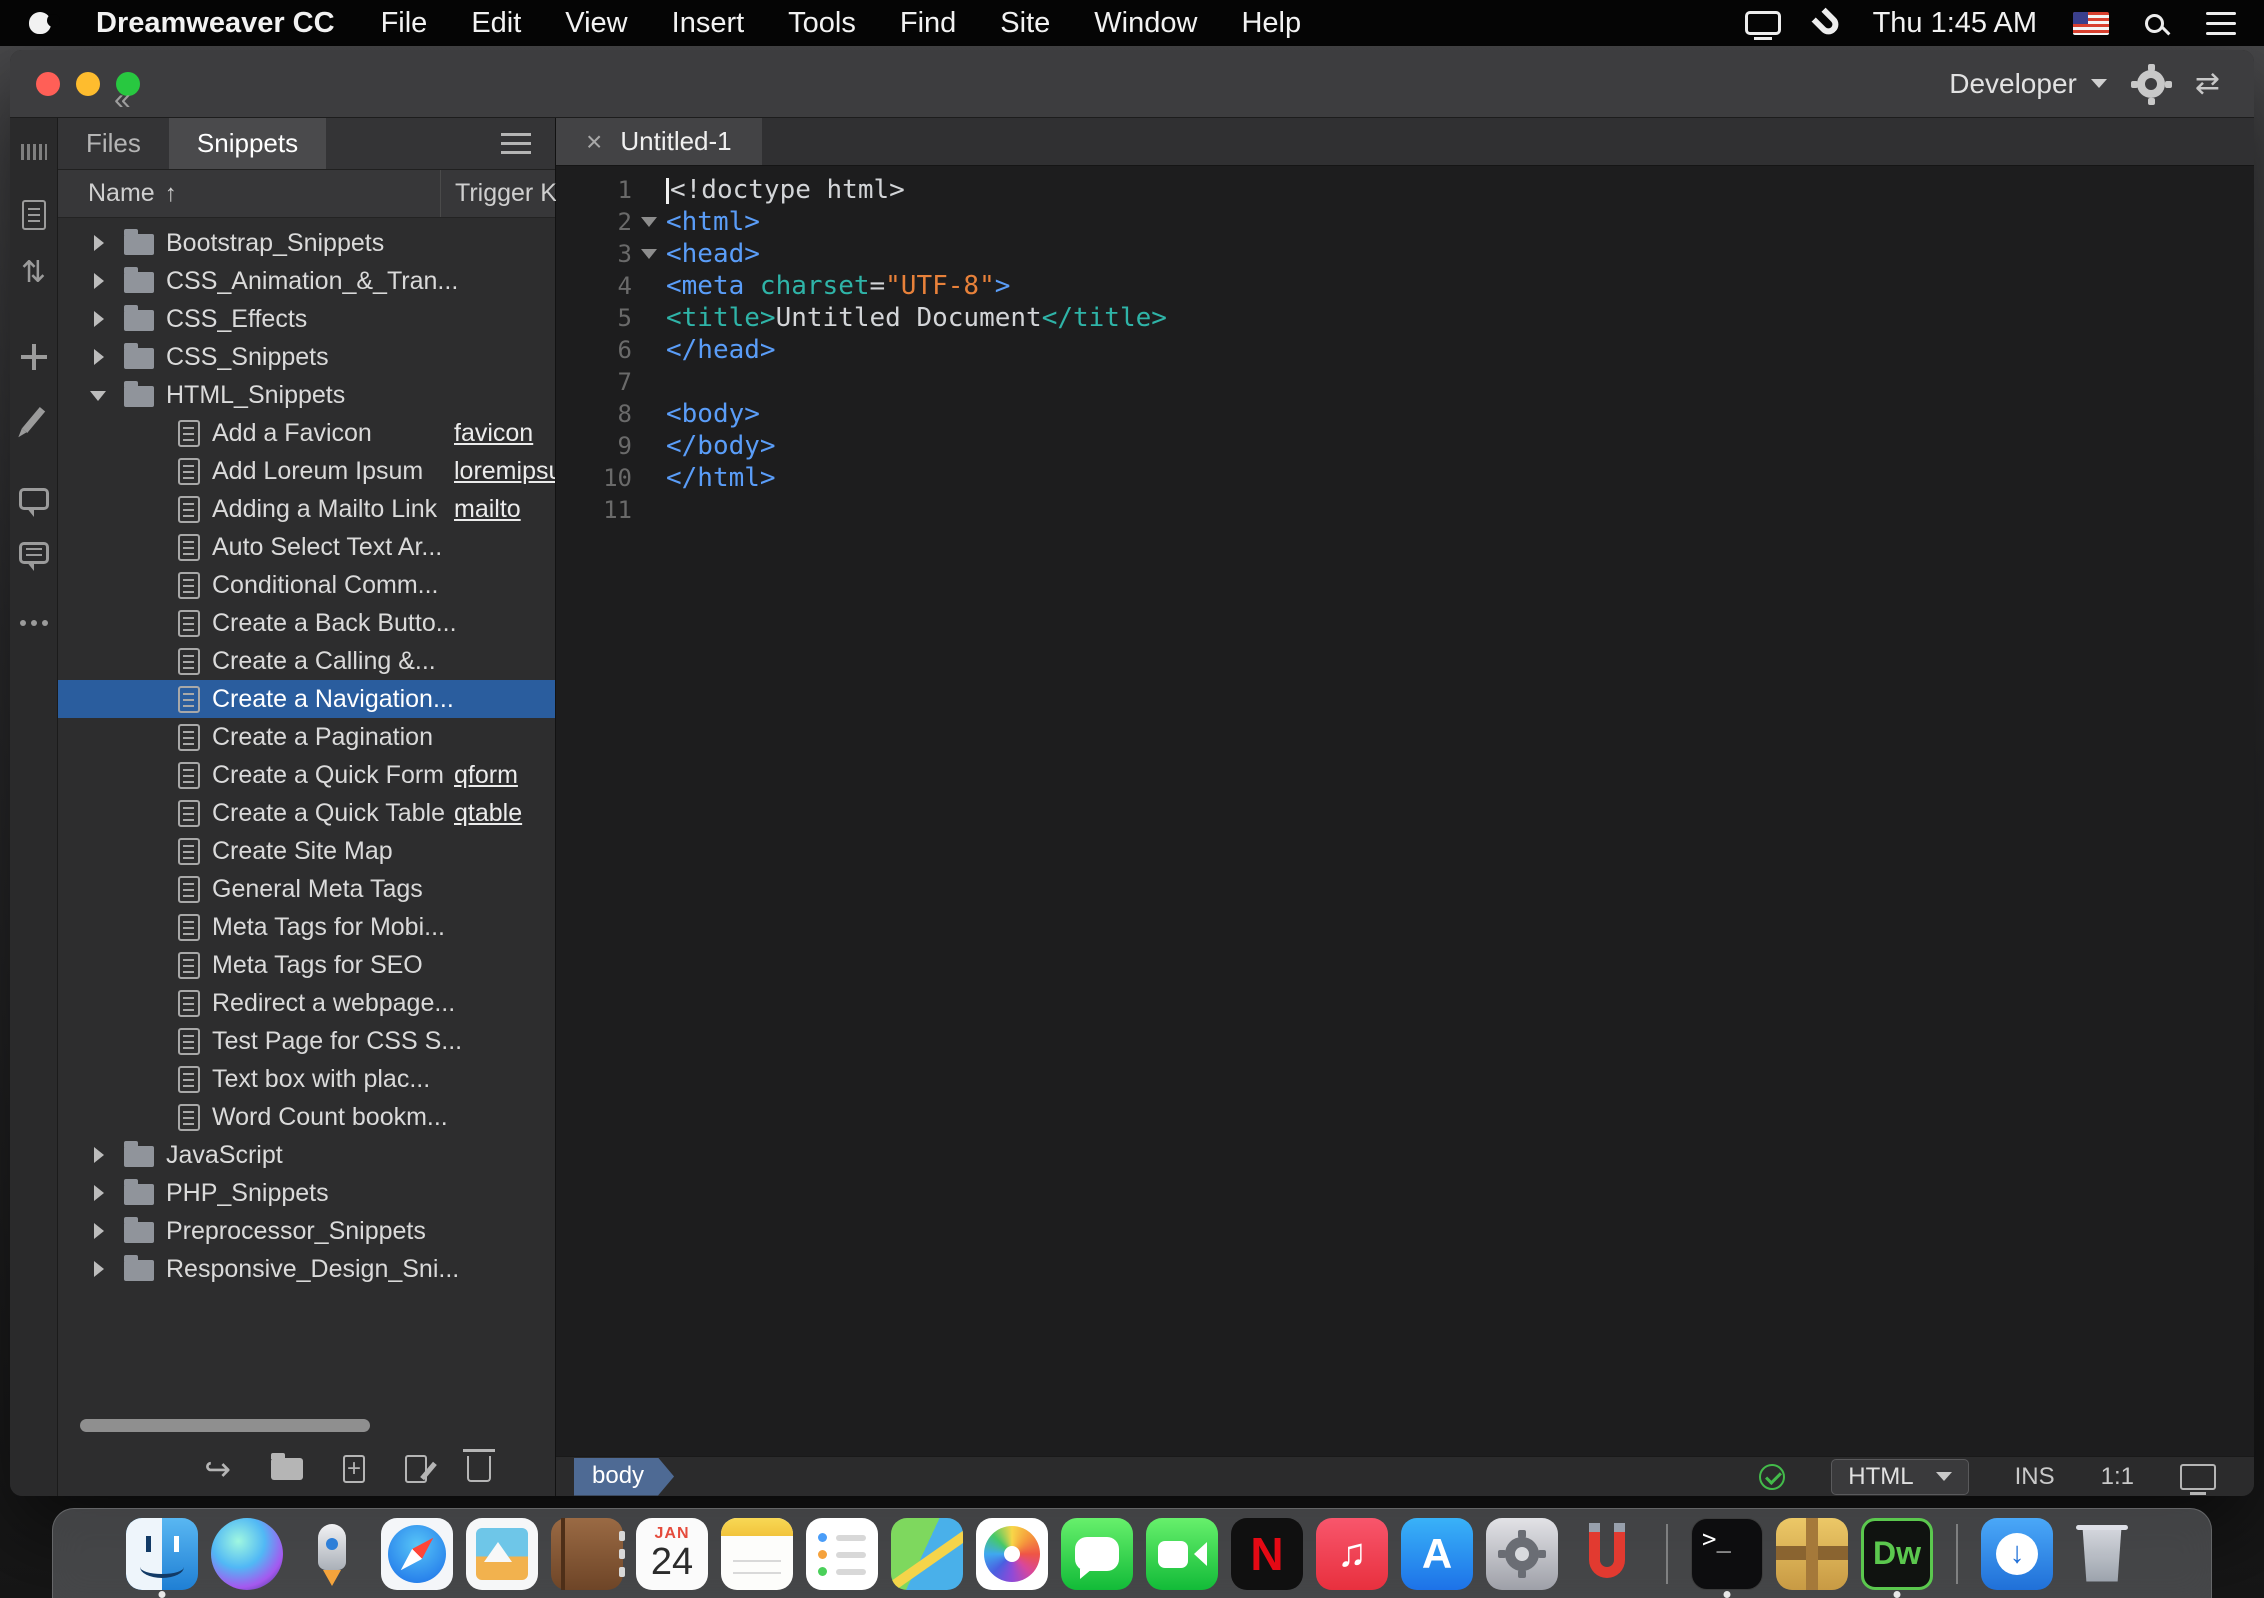 Image resolution: width=2264 pixels, height=1598 pixels. Describe the element at coordinates (287, 1466) in the screenshot. I see `new-folder-icon` at that location.